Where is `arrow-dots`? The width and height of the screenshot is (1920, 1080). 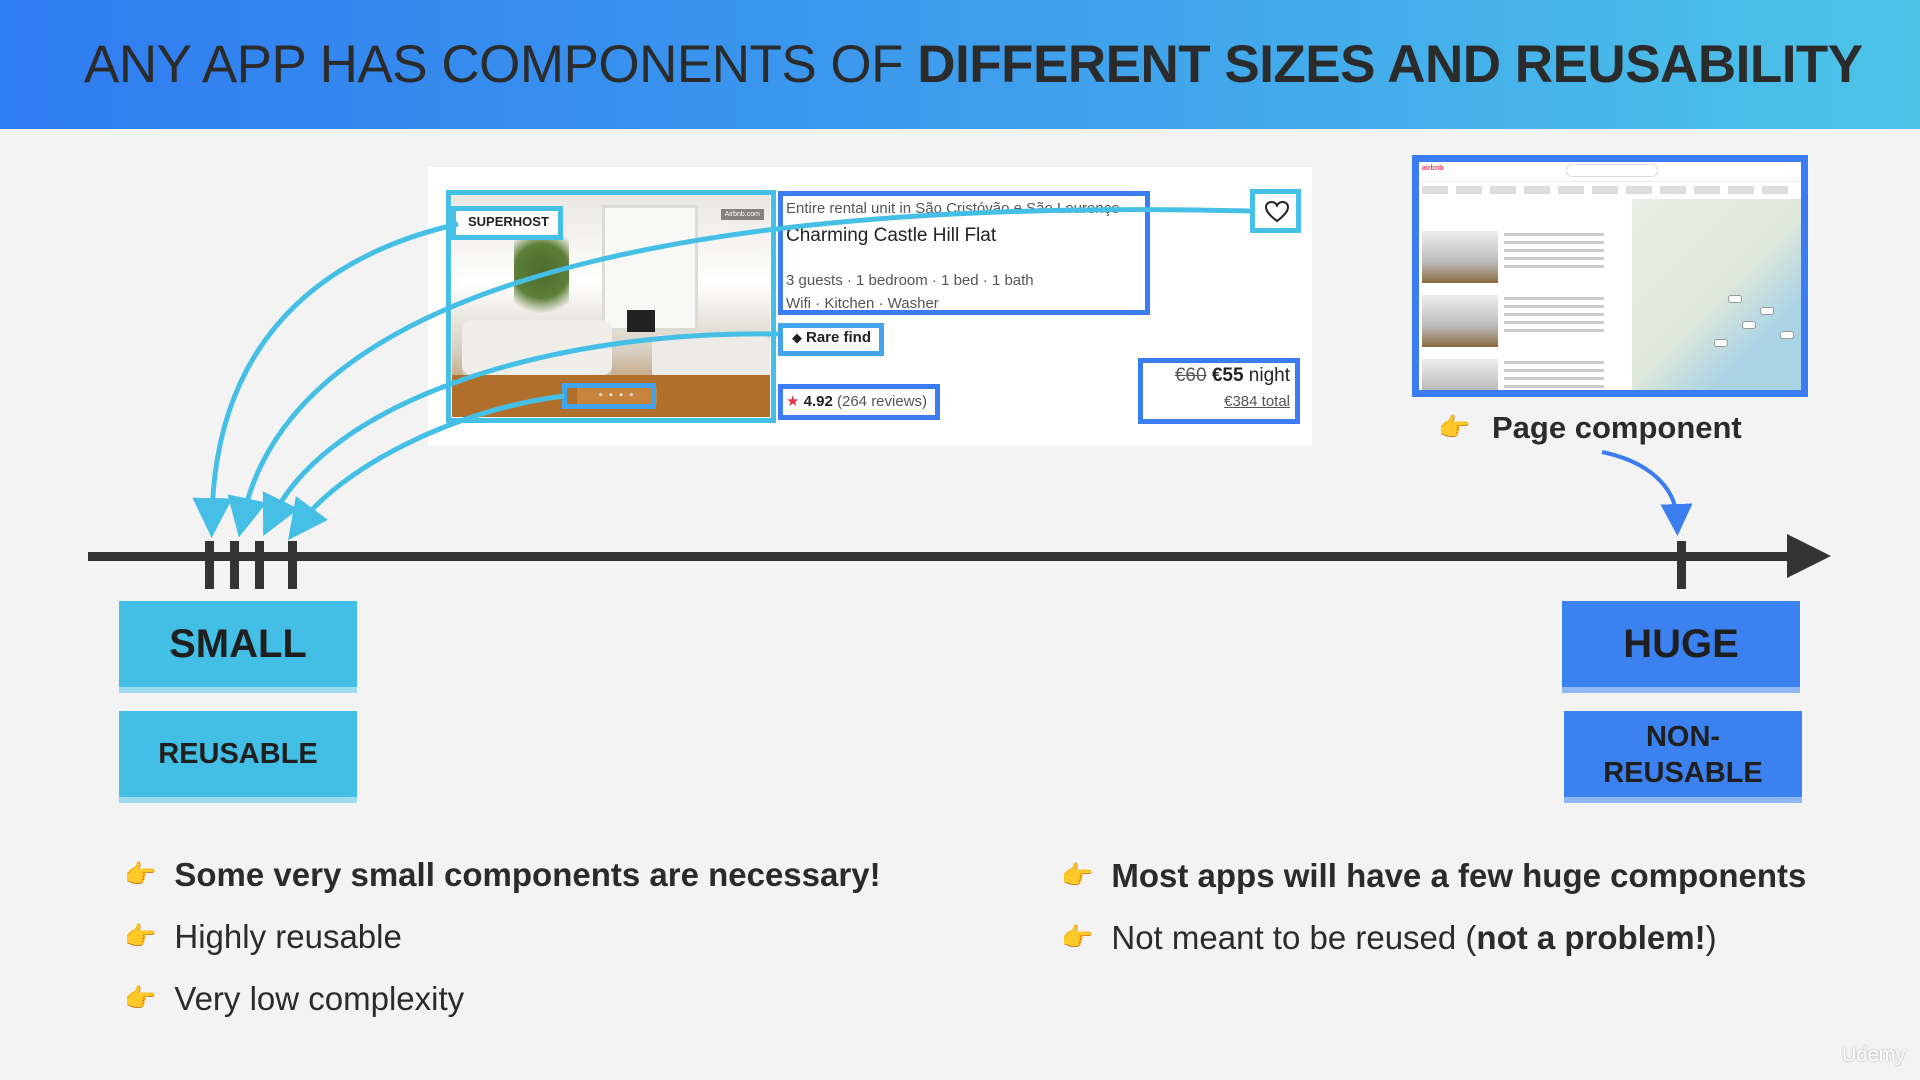
arrow-dots is located at coordinates (426, 467).